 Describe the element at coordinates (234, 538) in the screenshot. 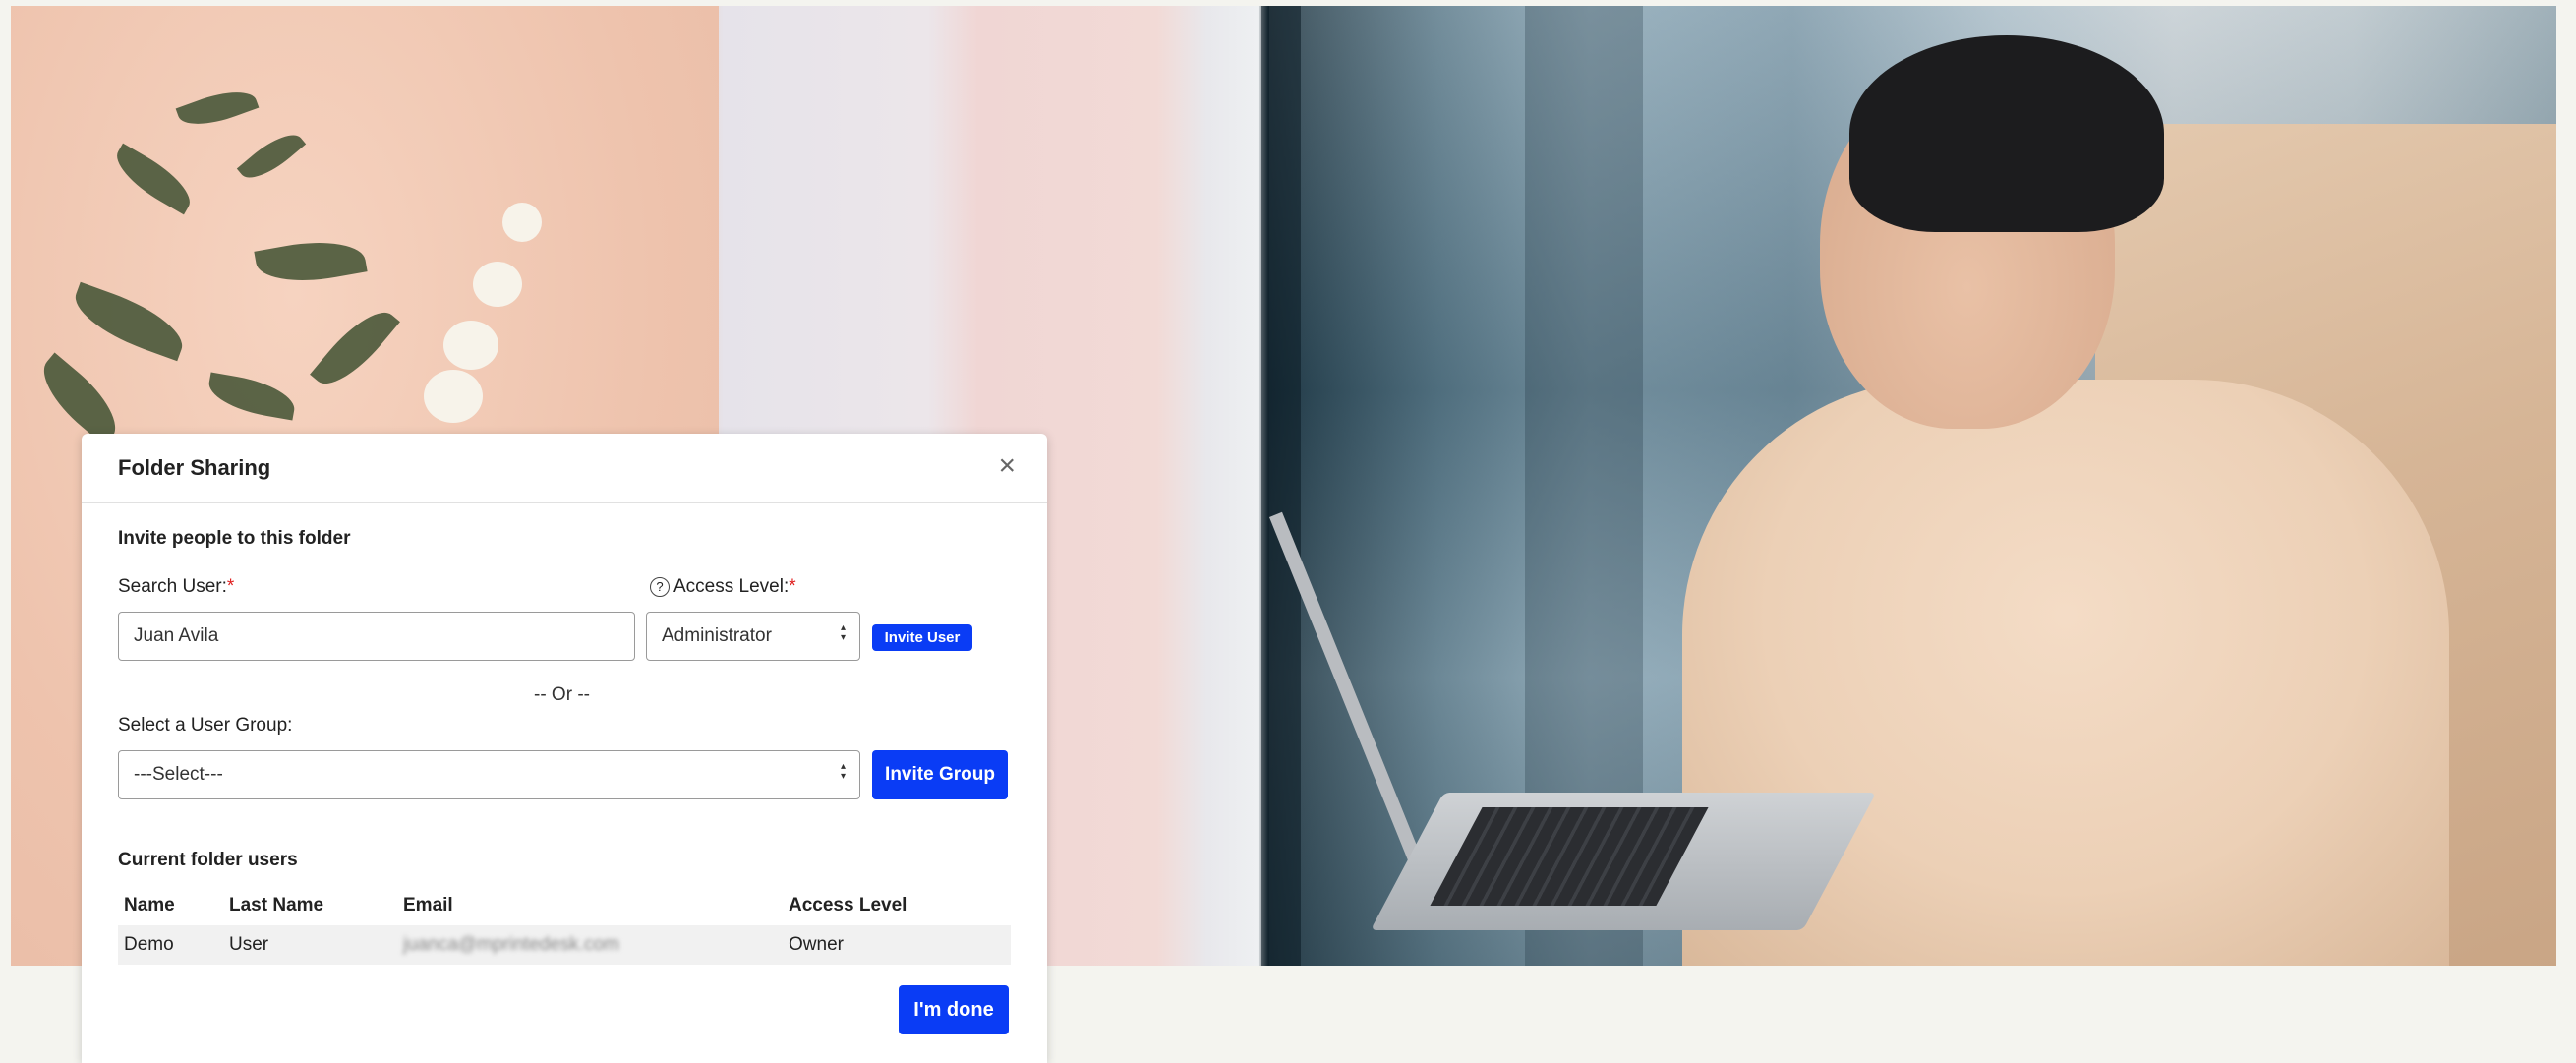

I see `invite-section-title: Invite people to this folder` at that location.